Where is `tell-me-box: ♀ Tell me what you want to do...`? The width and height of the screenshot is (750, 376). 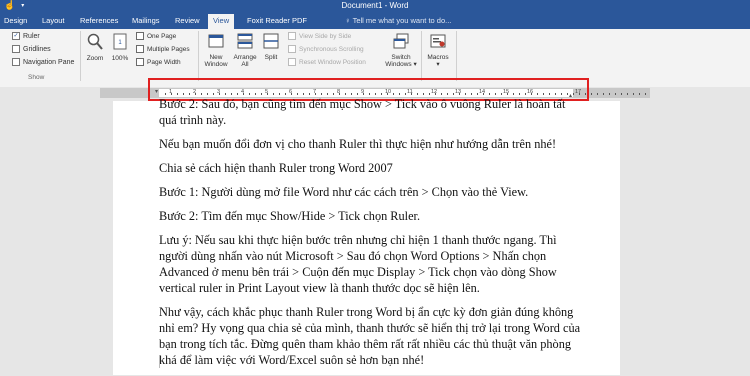 tell-me-box: ♀ Tell me what you want to do... is located at coordinates (398, 20).